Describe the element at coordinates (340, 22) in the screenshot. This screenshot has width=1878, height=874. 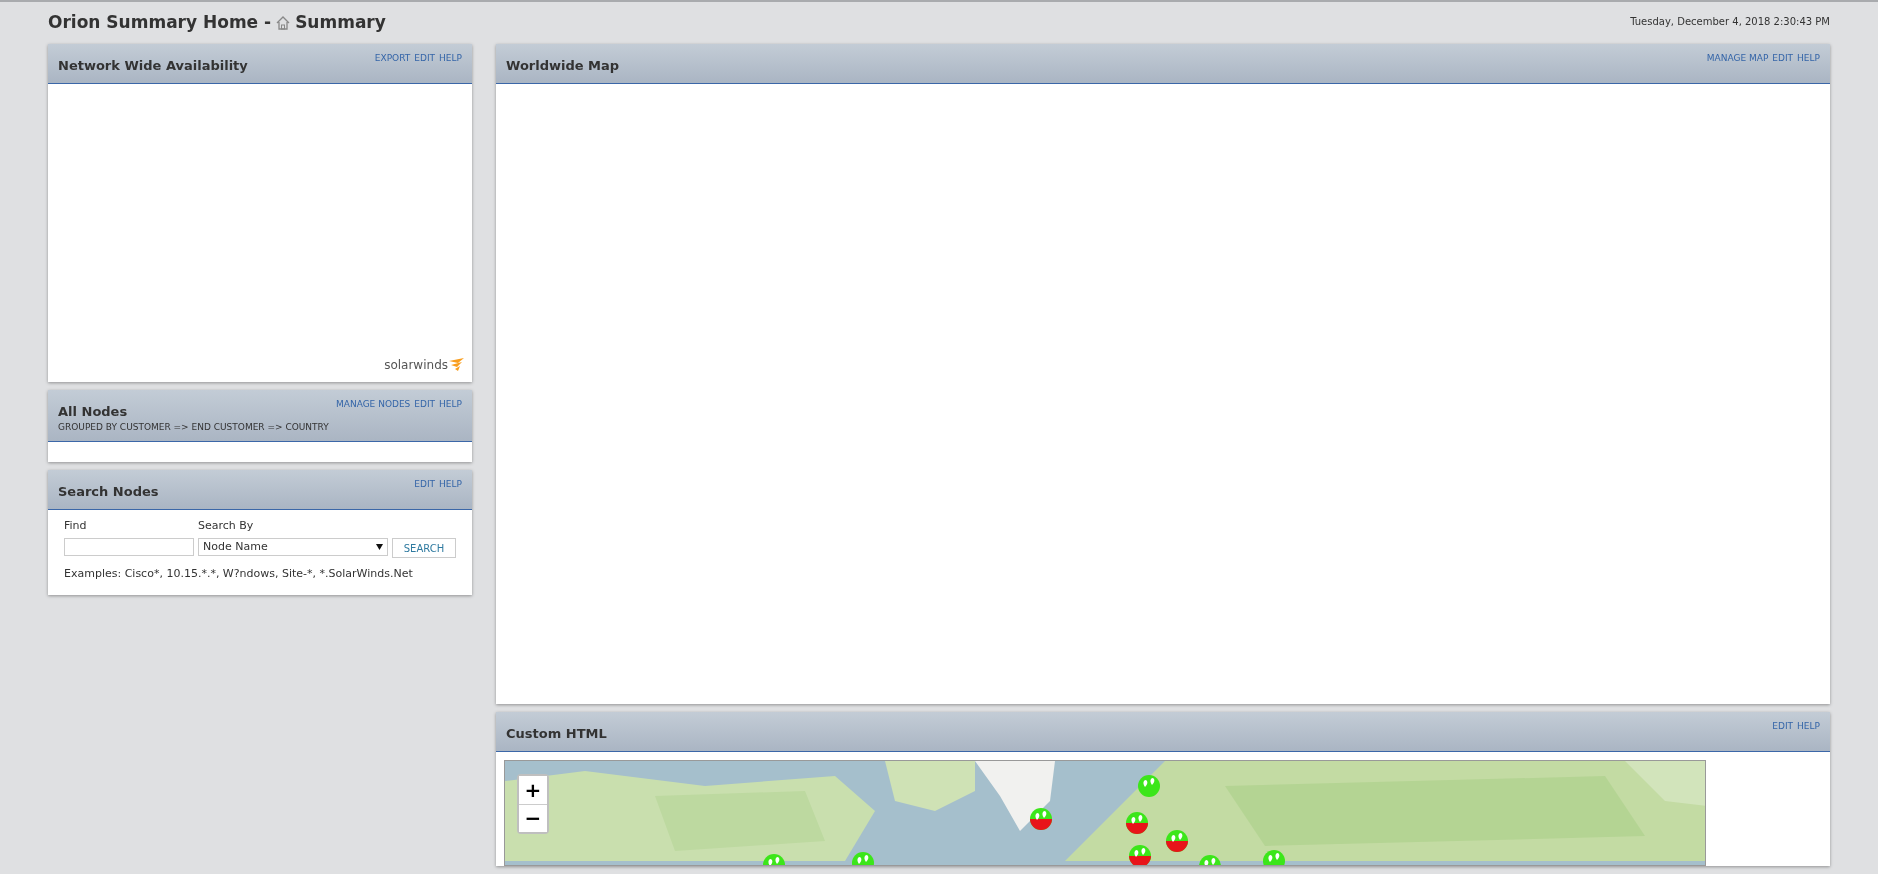
I see `view-title: Summary` at that location.